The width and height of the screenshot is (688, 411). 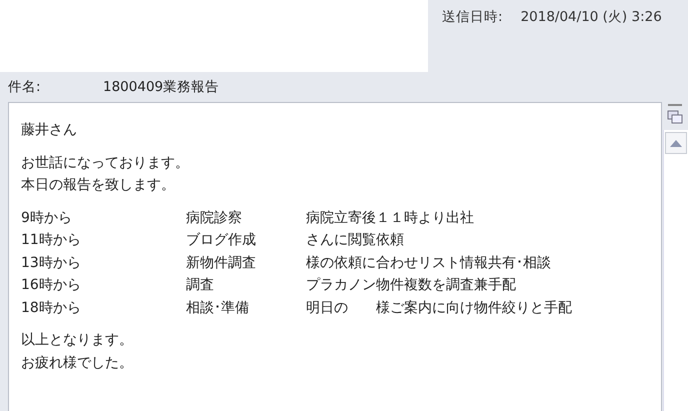 I want to click on body-text: お疲れ様でした。, so click(x=77, y=363).